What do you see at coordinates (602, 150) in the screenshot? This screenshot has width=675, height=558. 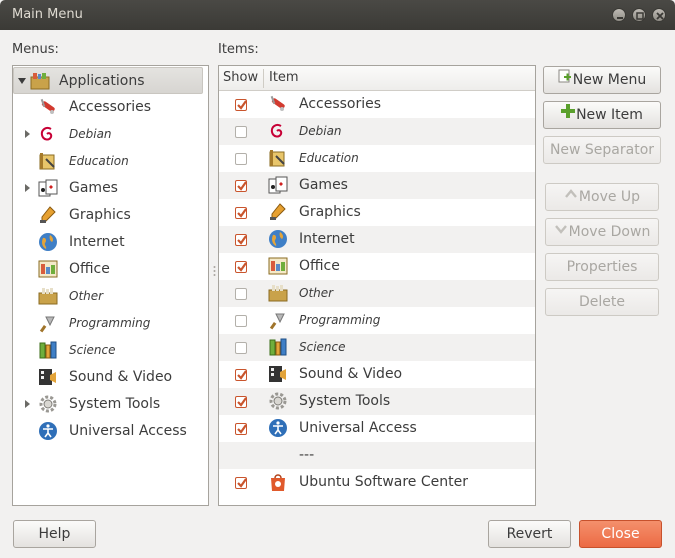 I see `new-separator-button: New Separator` at bounding box center [602, 150].